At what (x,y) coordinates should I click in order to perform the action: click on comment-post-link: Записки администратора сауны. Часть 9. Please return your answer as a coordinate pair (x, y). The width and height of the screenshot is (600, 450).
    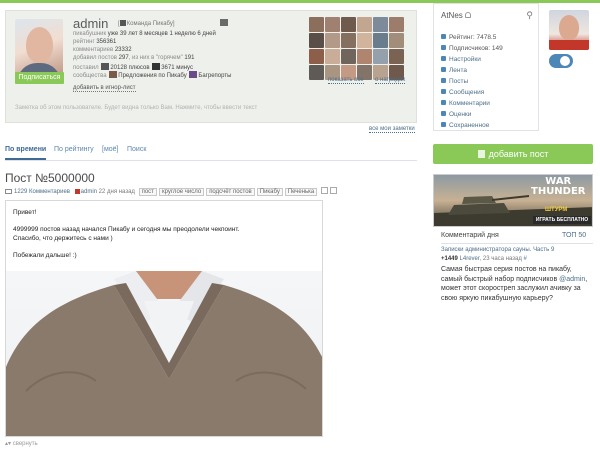
    Looking at the image, I should click on (497, 250).